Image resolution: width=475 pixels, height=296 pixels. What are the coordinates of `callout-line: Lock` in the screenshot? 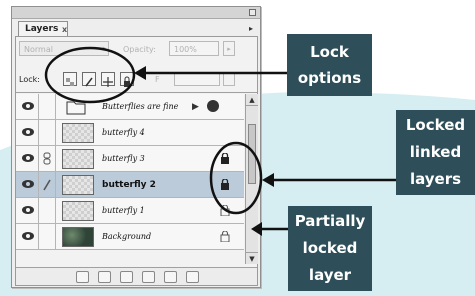 It's located at (329, 52).